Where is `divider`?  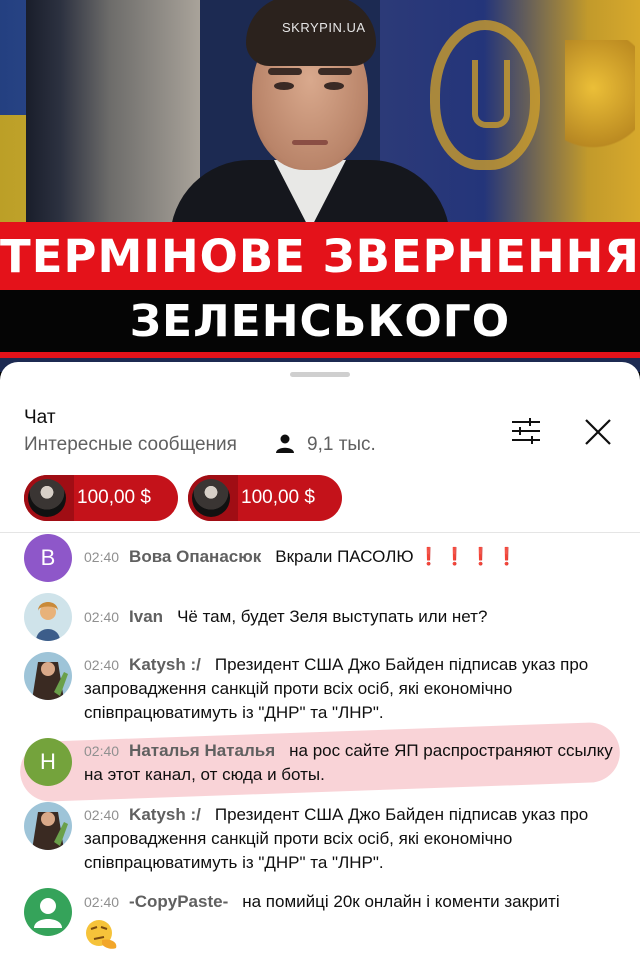 divider is located at coordinates (320, 532).